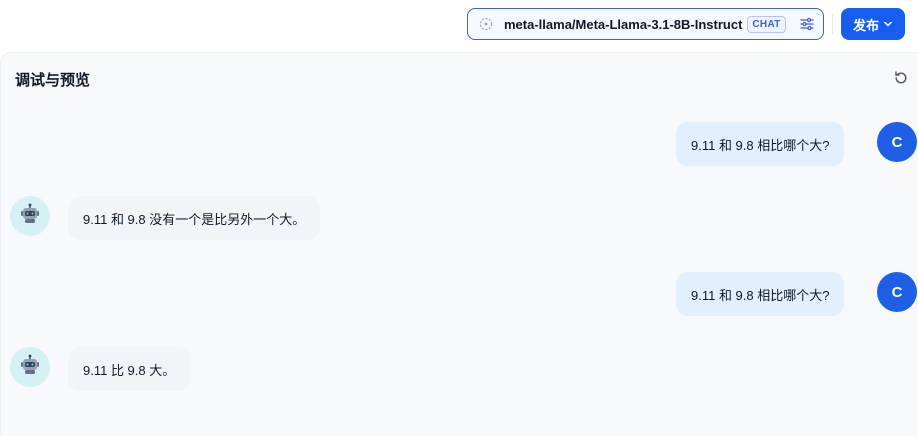 The image size is (918, 436). I want to click on assistant-message-text: 9.11 比 9.8 大。, so click(129, 370).